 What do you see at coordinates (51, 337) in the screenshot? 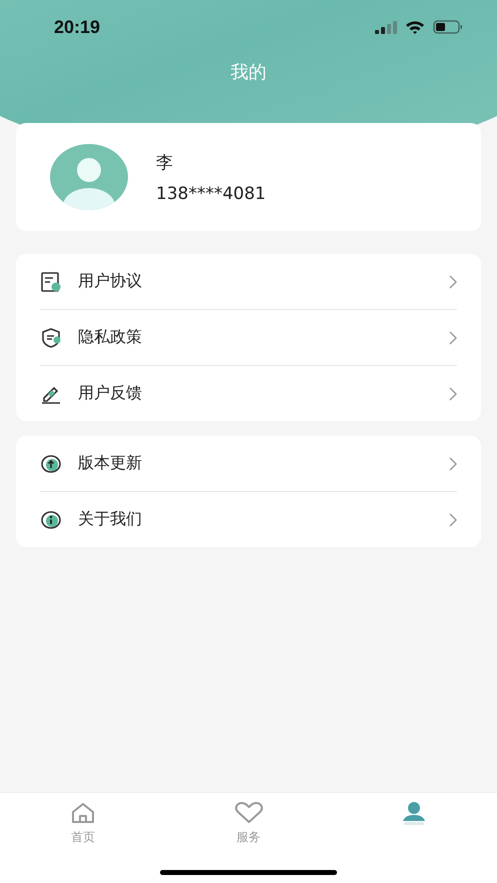
I see `shield-icon` at bounding box center [51, 337].